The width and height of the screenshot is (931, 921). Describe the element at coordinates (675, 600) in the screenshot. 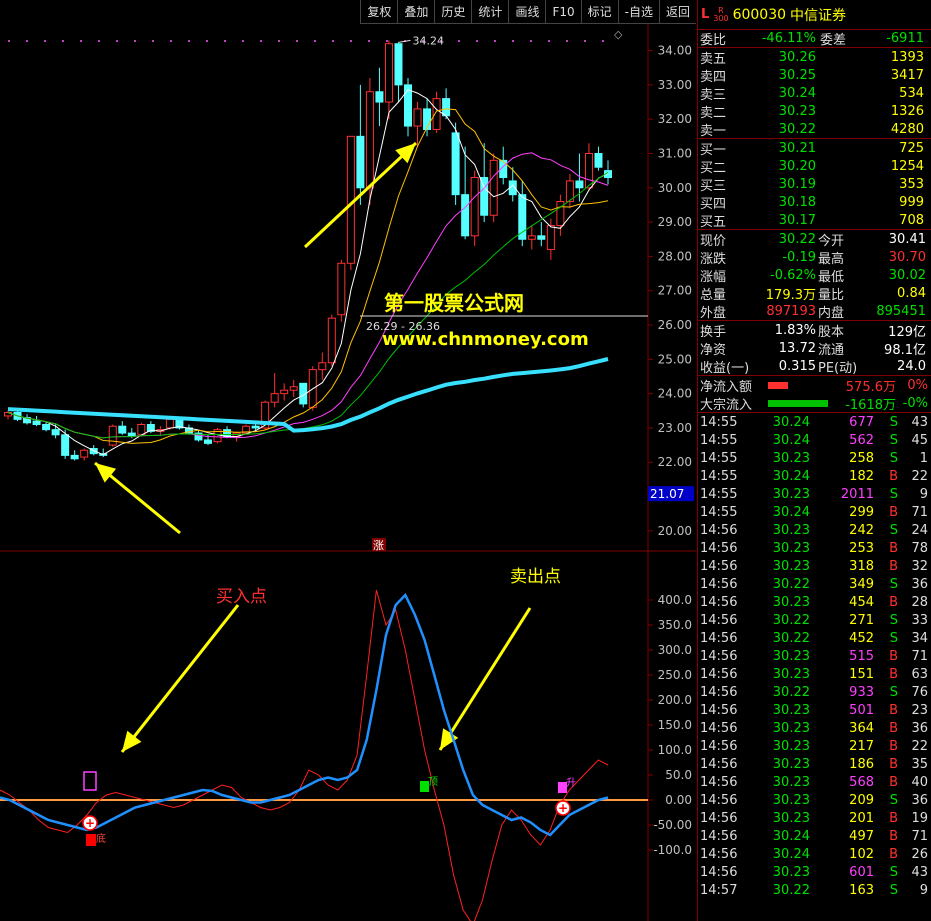

I see `ind-tick-label: 400.0` at that location.